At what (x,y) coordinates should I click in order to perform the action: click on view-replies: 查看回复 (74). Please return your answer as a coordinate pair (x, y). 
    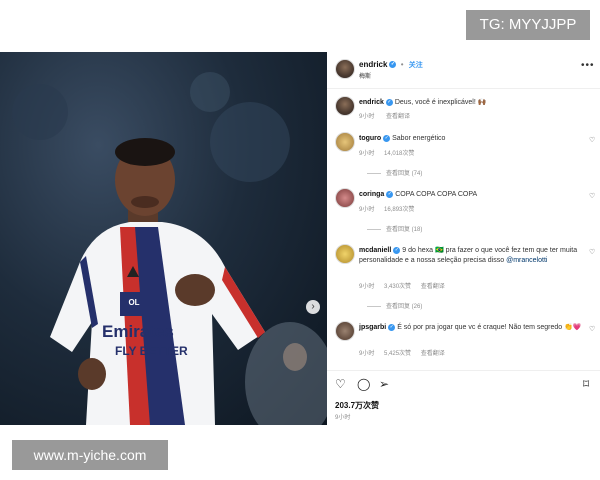
    Looking at the image, I should click on (394, 172).